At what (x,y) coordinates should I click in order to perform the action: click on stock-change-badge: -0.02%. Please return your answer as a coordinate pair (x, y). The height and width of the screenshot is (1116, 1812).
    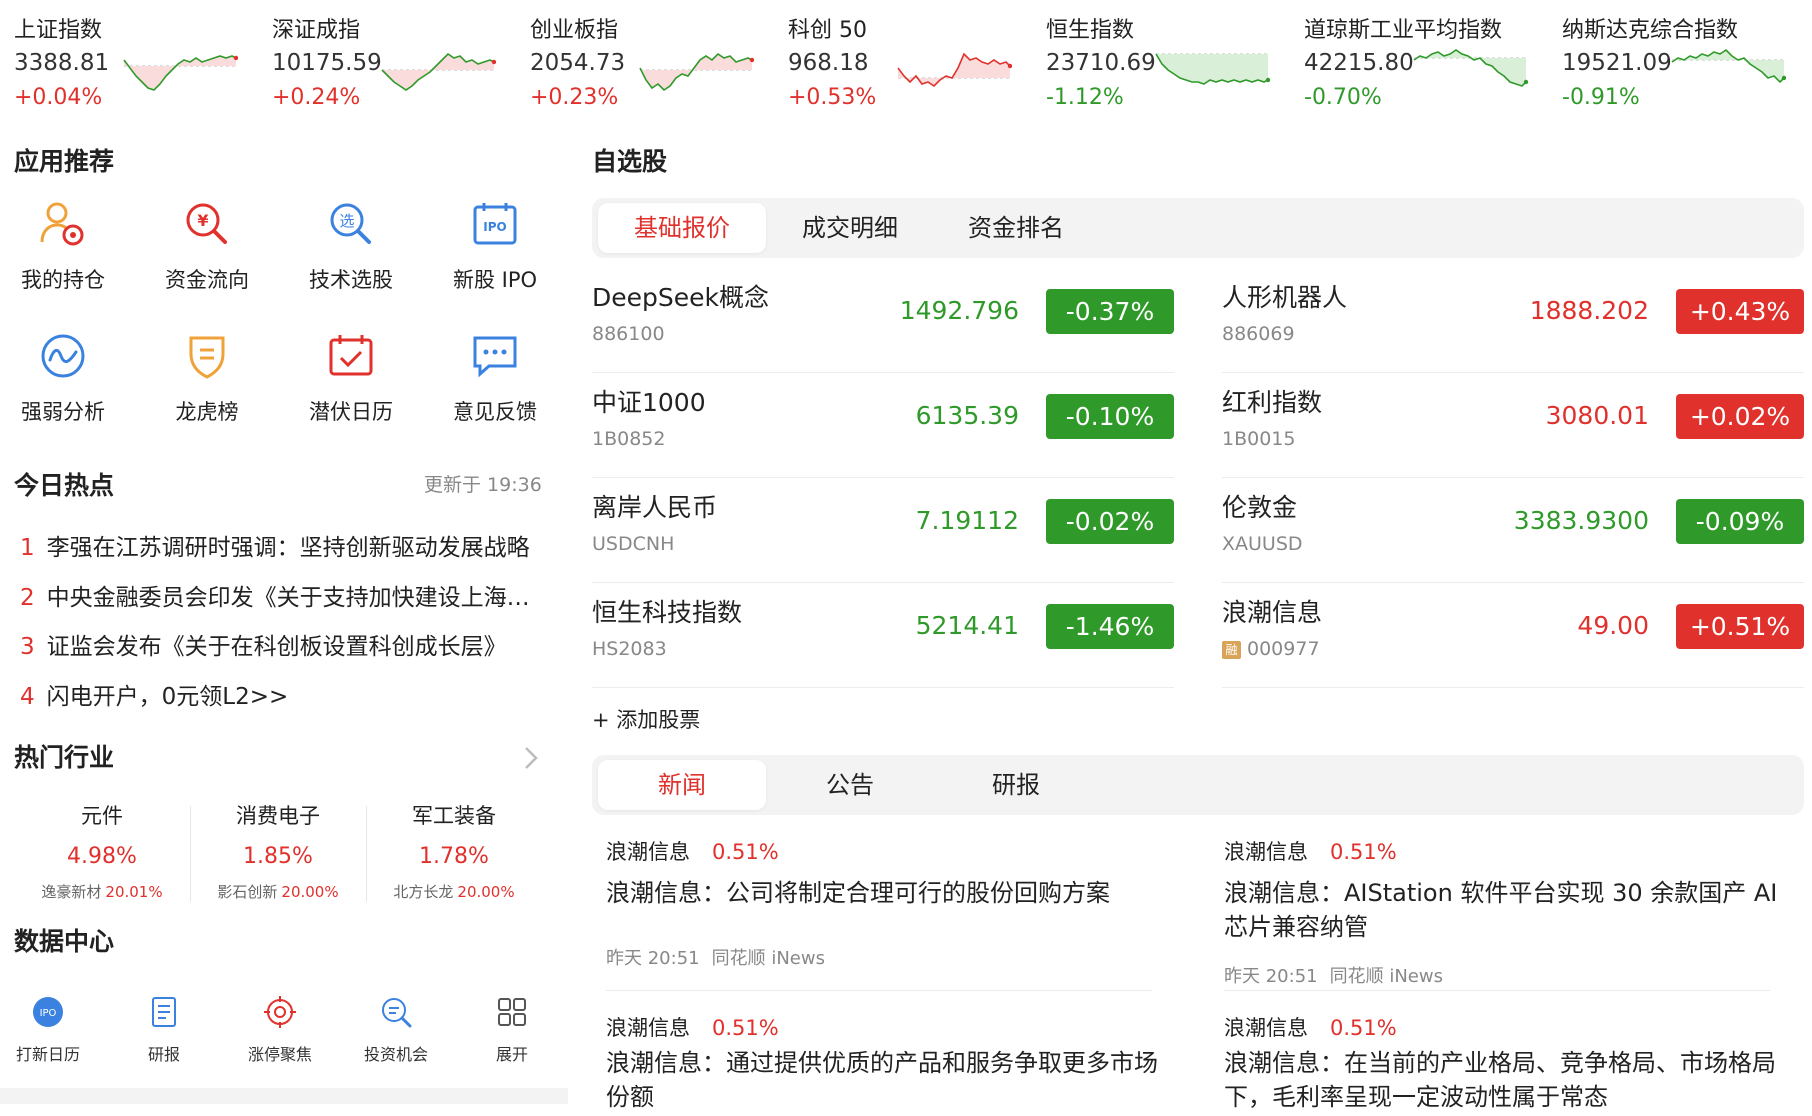
    Looking at the image, I should click on (1110, 521).